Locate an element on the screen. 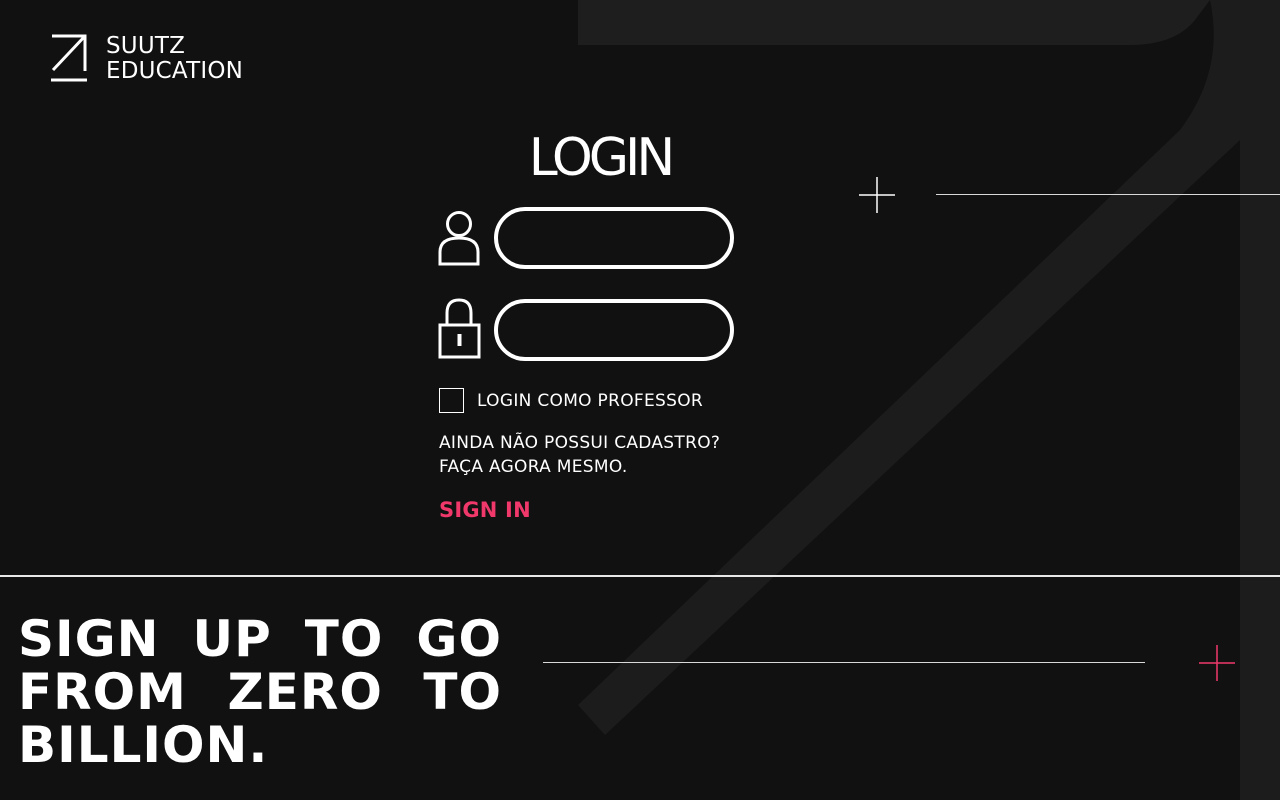  slogan-line-3: BILLION. is located at coordinates (260, 745).